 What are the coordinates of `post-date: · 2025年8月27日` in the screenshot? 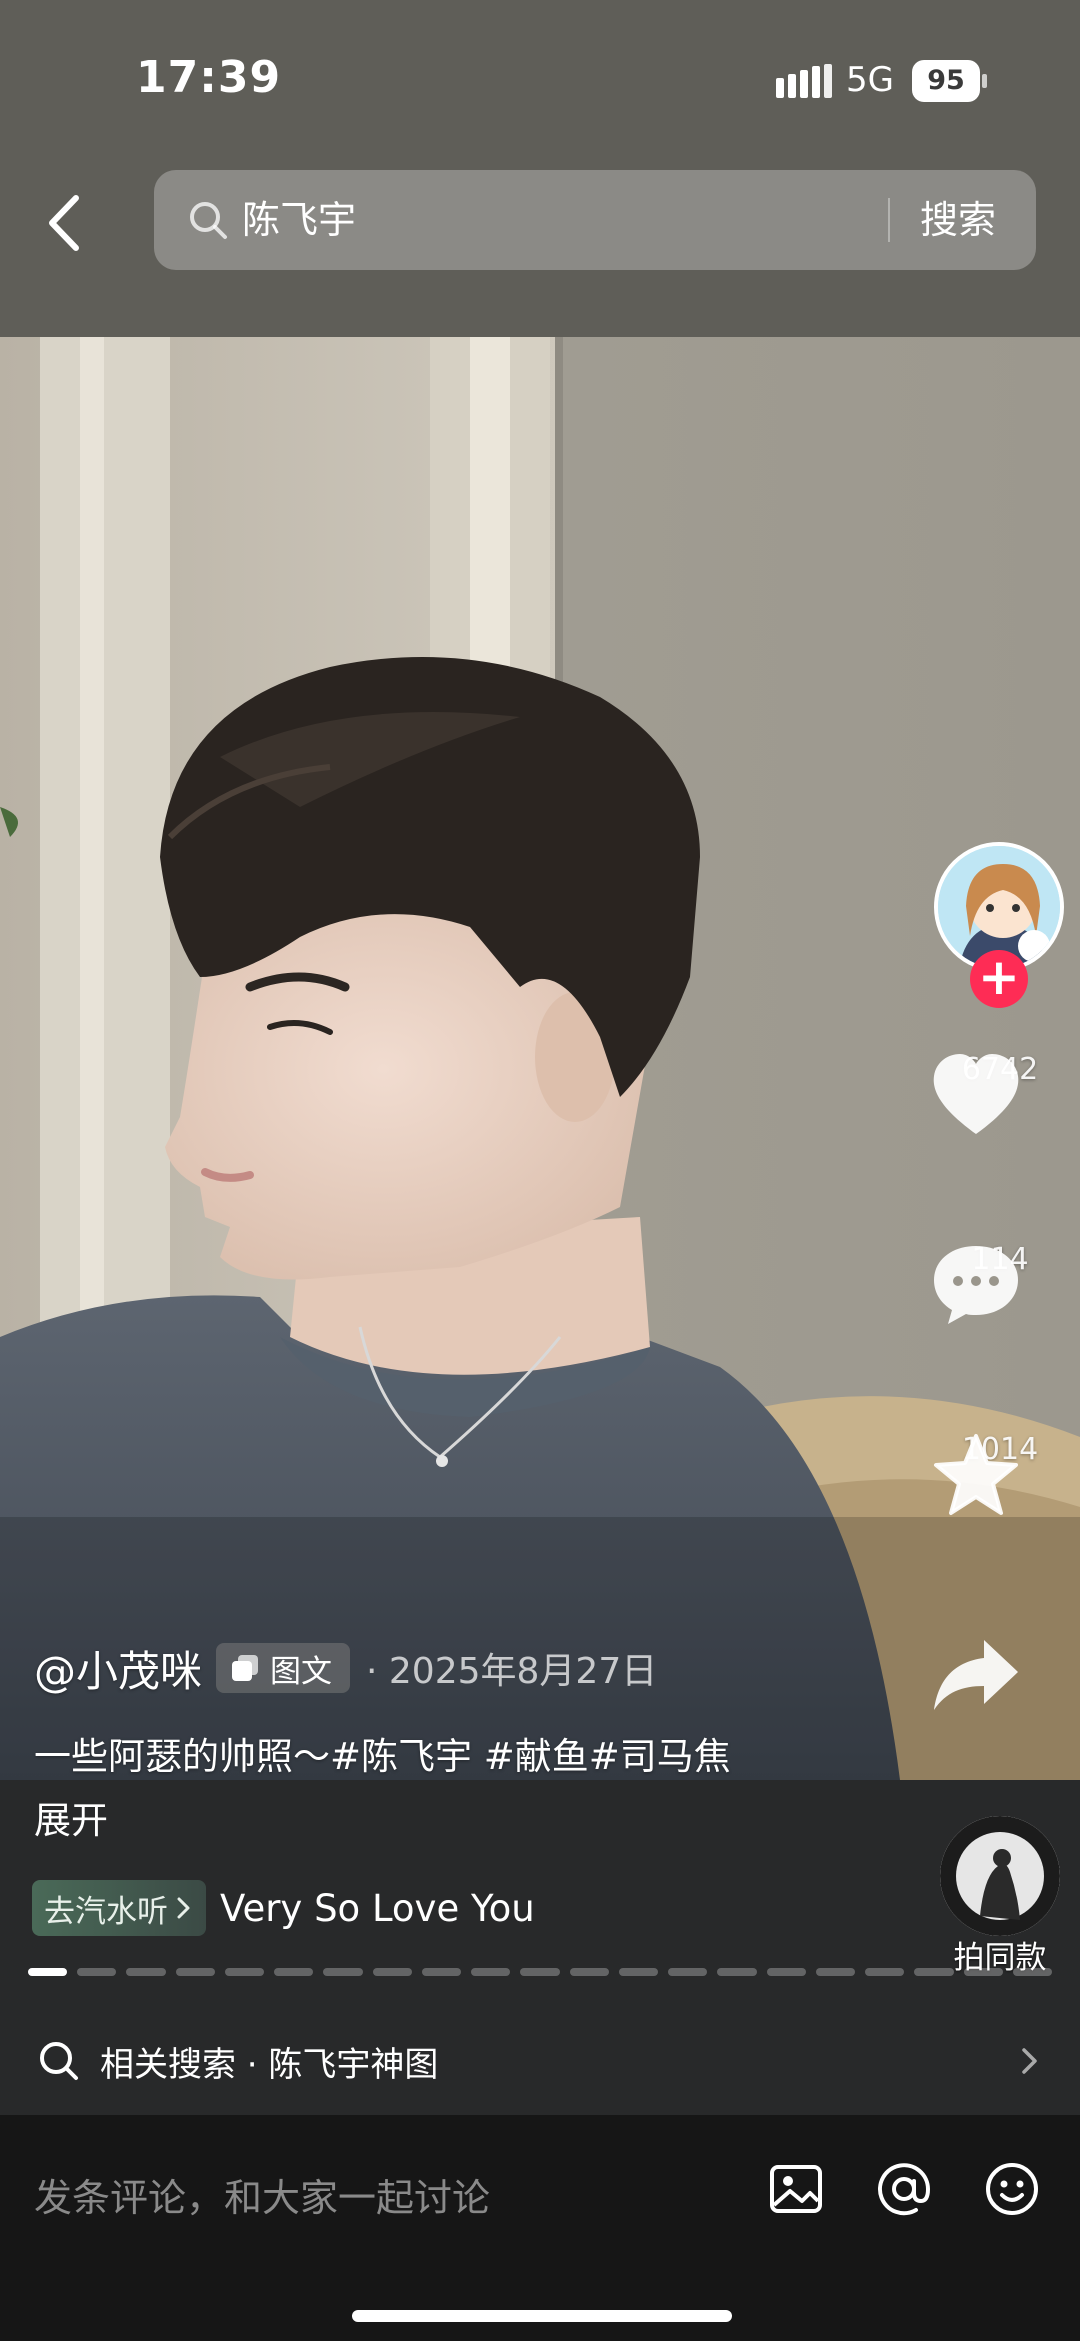 It's located at (512, 1671).